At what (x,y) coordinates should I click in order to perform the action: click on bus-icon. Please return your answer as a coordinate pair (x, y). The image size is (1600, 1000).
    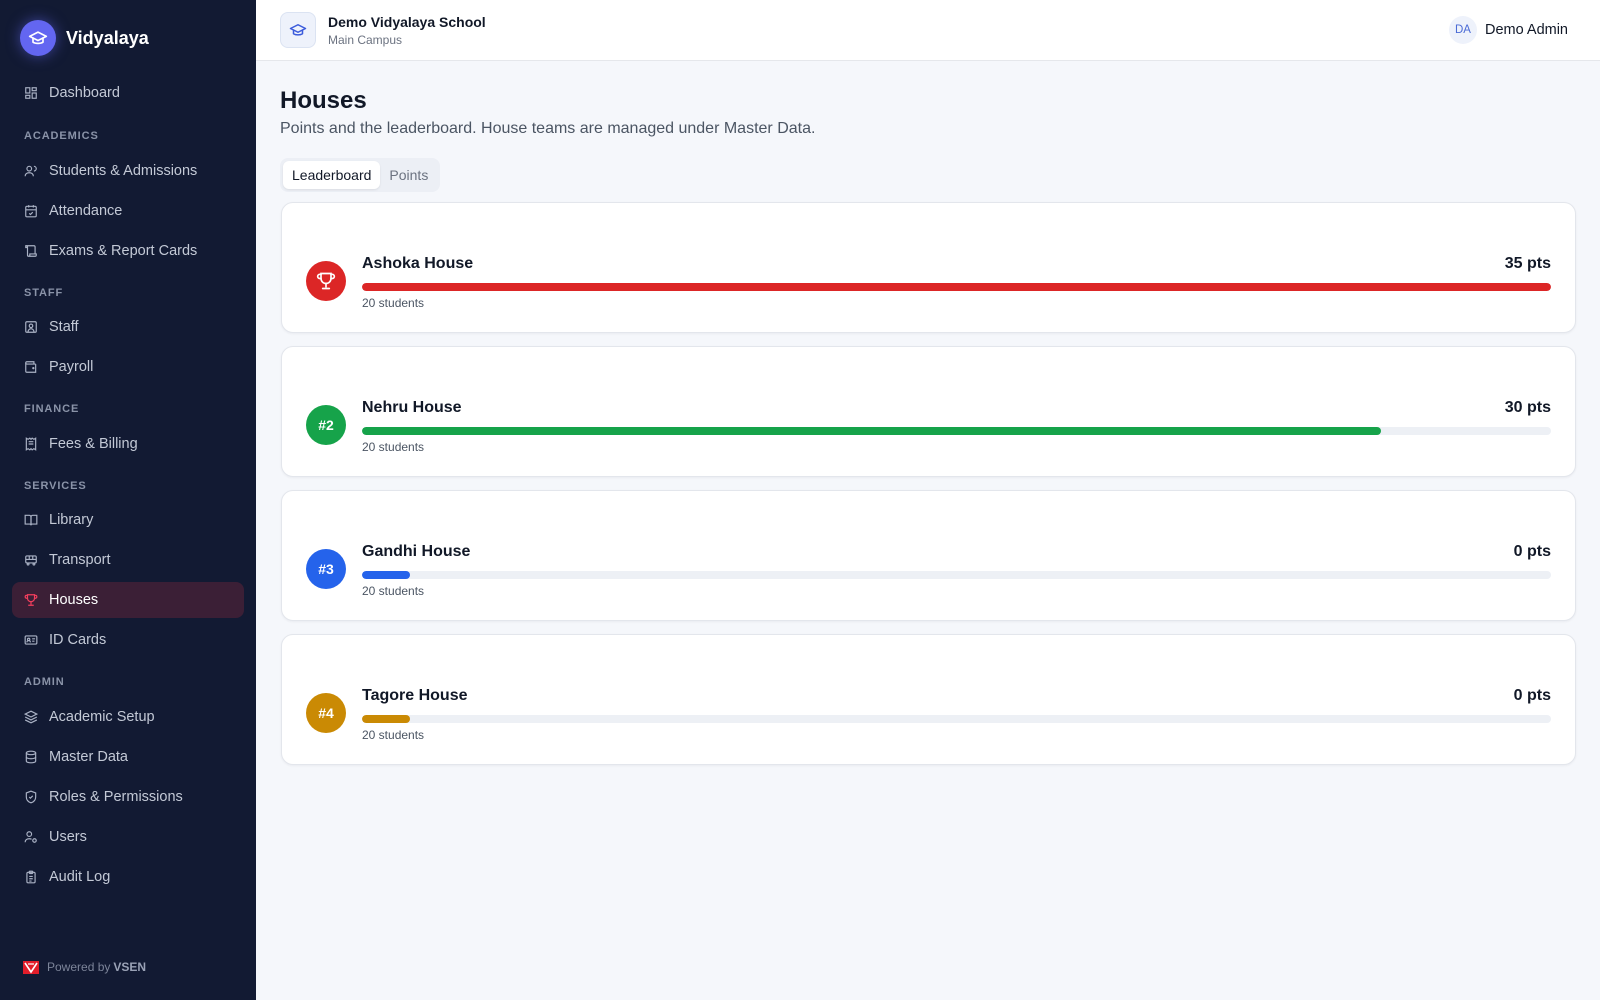
    Looking at the image, I should click on (31, 560).